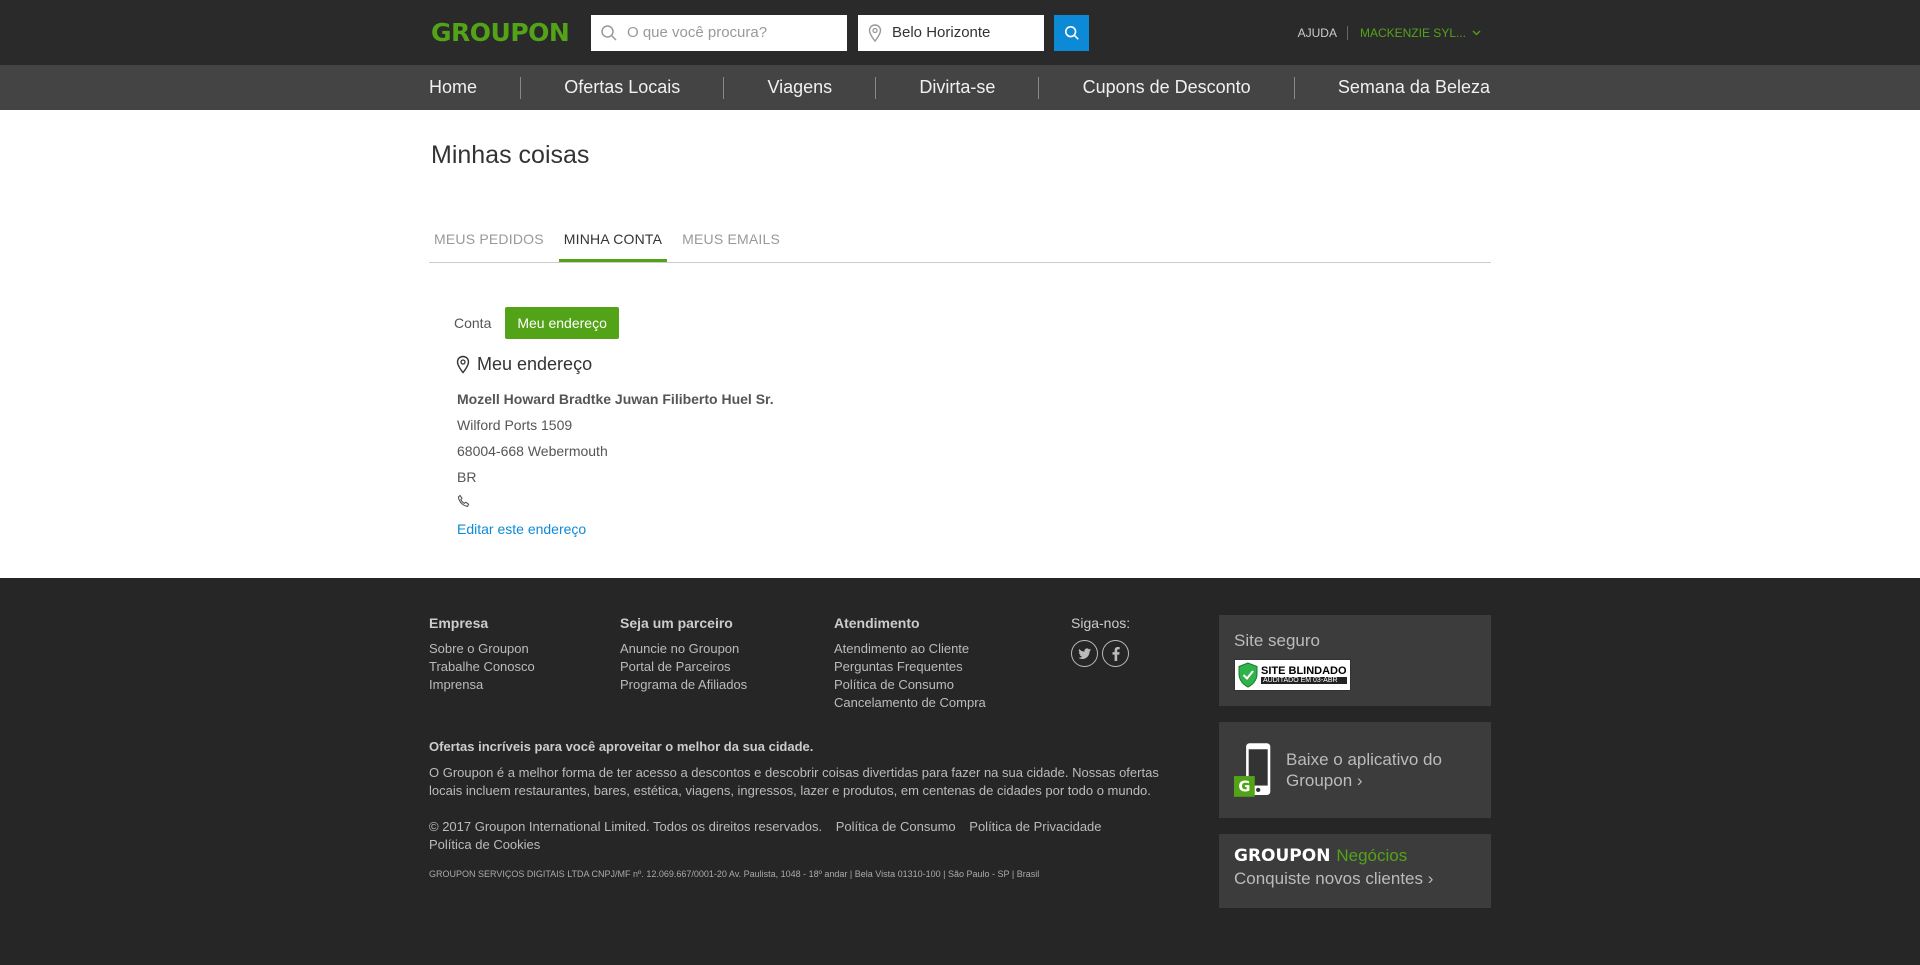 This screenshot has height=965, width=1920. What do you see at coordinates (1304, 671) in the screenshot?
I see `badge-title: SITE BLINDADO` at bounding box center [1304, 671].